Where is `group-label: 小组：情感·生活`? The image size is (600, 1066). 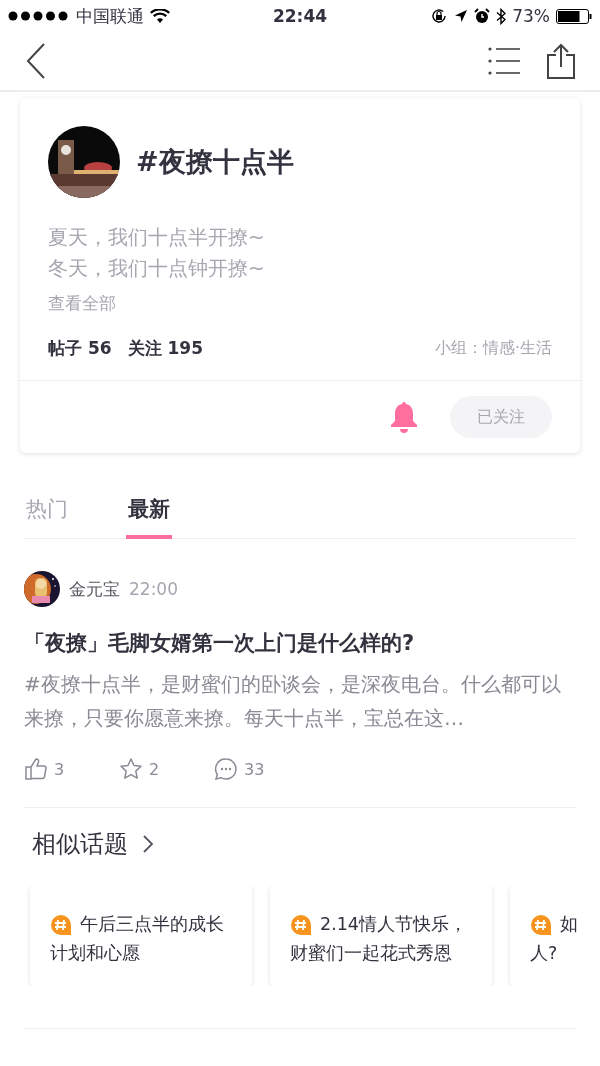
group-label: 小组：情感·生活 is located at coordinates (493, 348).